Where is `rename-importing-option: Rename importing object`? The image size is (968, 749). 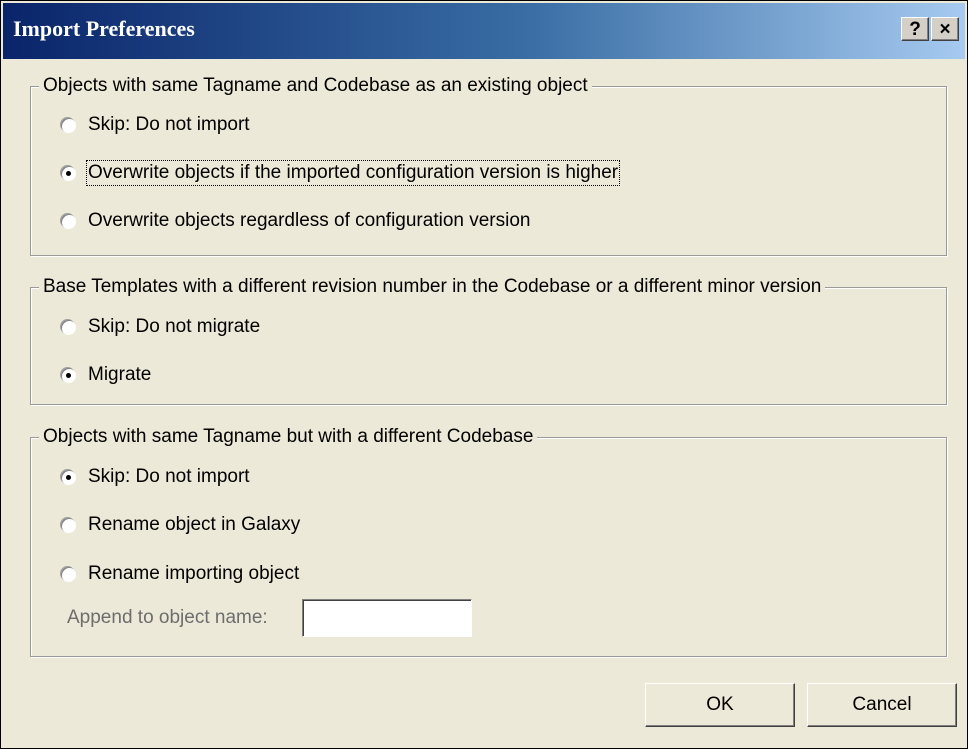
rename-importing-option: Rename importing object is located at coordinates (180, 574).